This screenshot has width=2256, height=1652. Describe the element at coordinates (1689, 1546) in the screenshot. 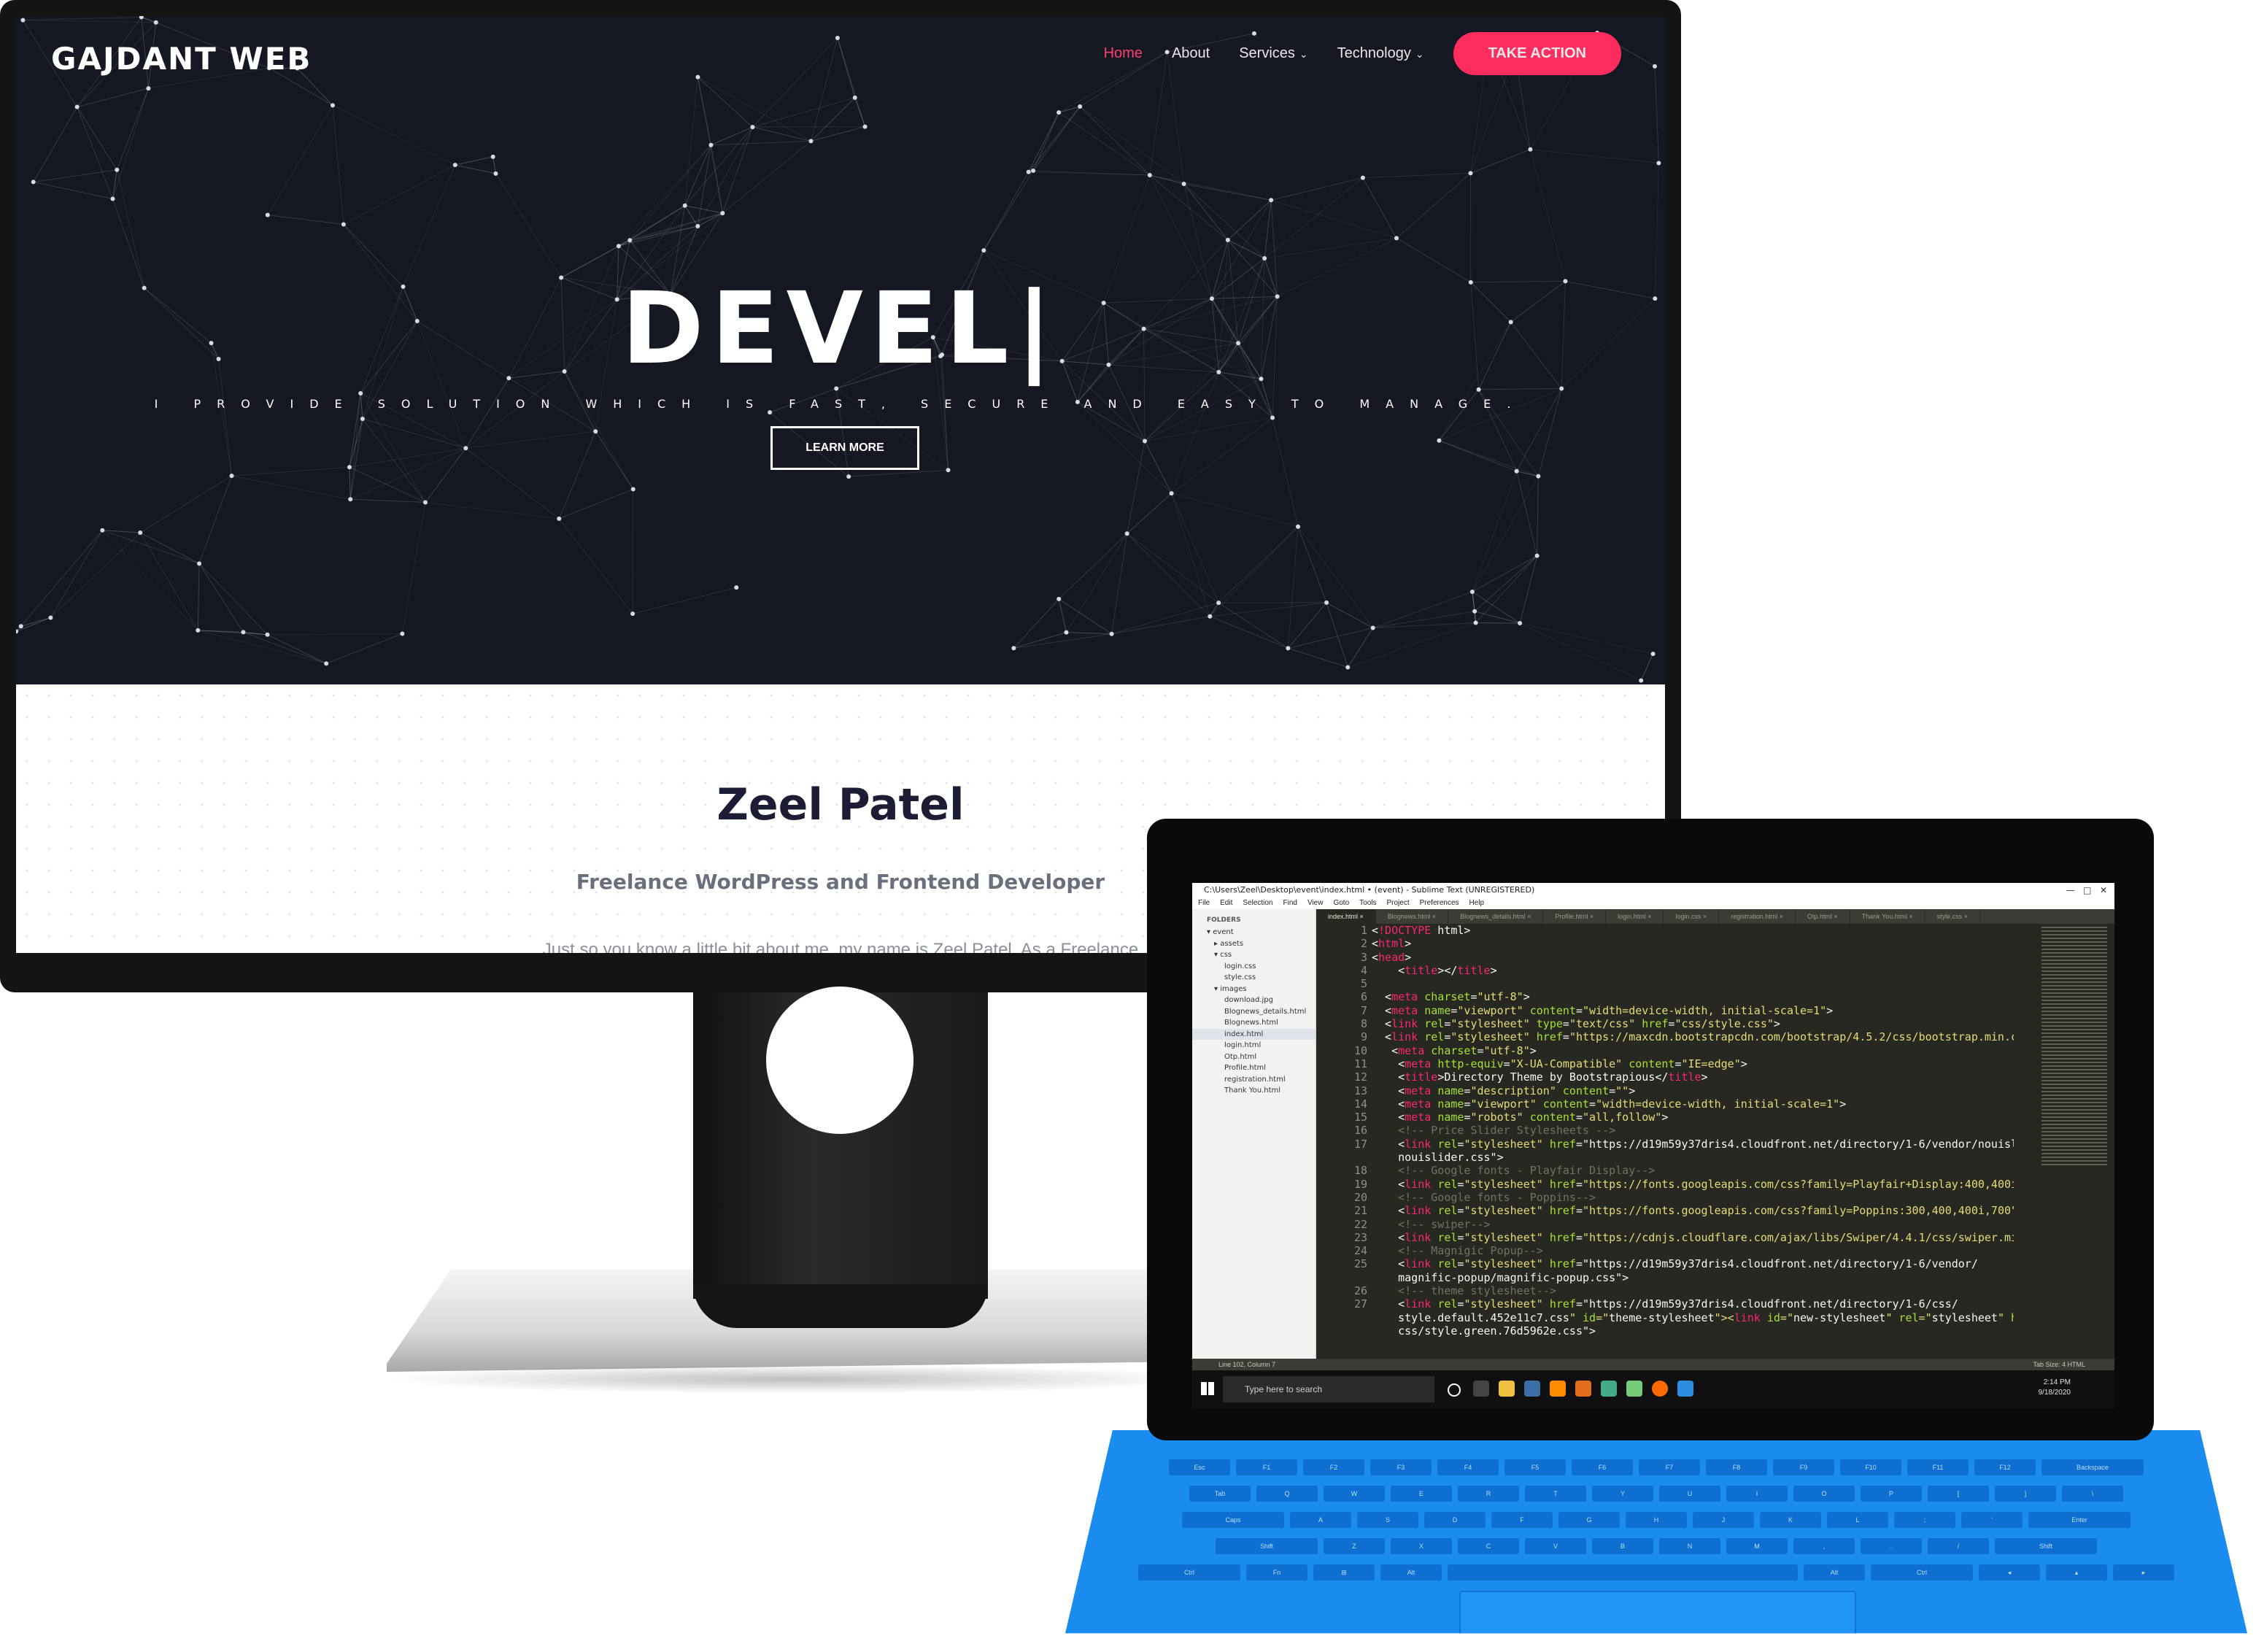

I see `keyboard-key: N` at that location.